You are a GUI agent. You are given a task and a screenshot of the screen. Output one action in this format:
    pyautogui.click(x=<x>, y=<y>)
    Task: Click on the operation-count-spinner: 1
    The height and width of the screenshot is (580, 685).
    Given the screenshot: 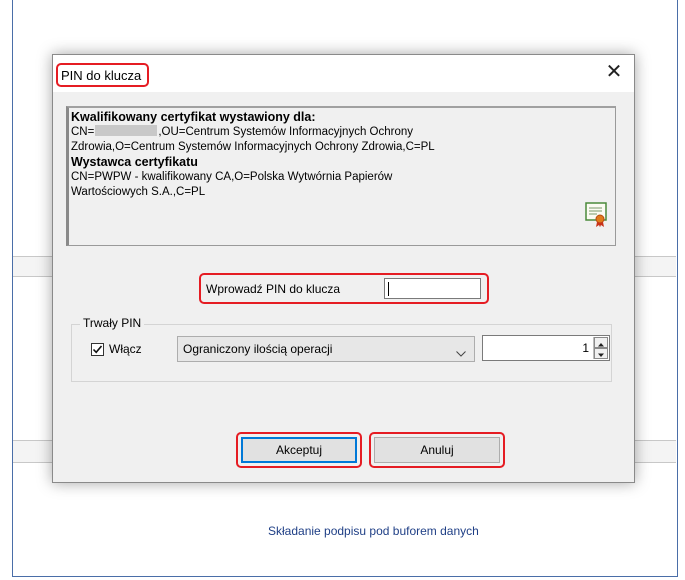 What is the action you would take?
    pyautogui.click(x=546, y=348)
    